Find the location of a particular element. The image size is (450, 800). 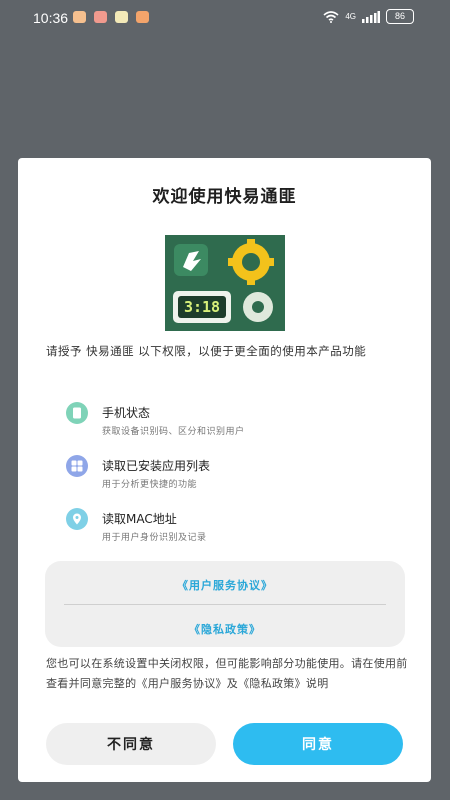

permission-desc: 用于分析更快捷的功能 is located at coordinates (150, 485).